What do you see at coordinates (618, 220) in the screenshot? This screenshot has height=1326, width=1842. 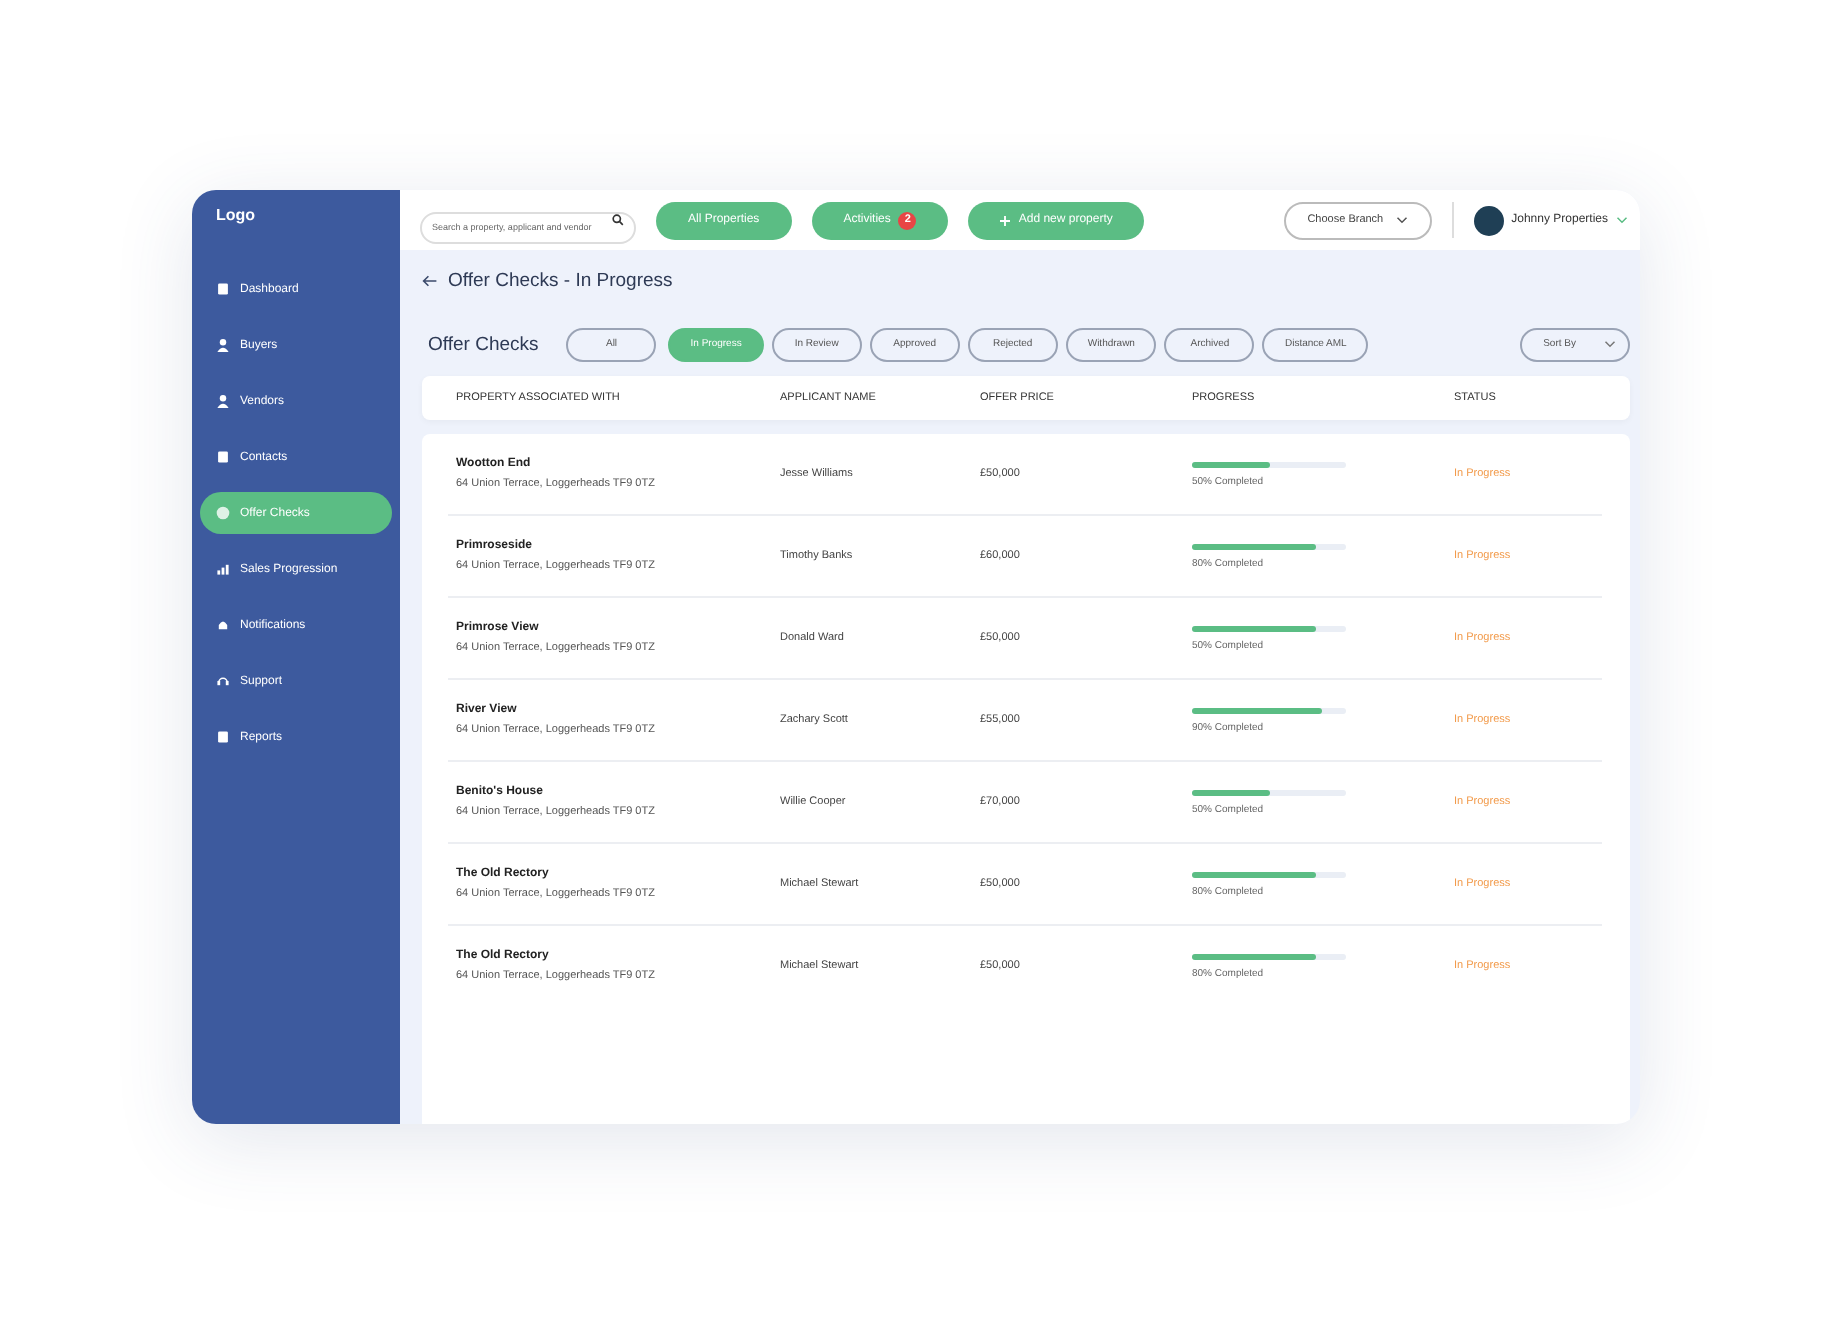 I see `search-icon` at bounding box center [618, 220].